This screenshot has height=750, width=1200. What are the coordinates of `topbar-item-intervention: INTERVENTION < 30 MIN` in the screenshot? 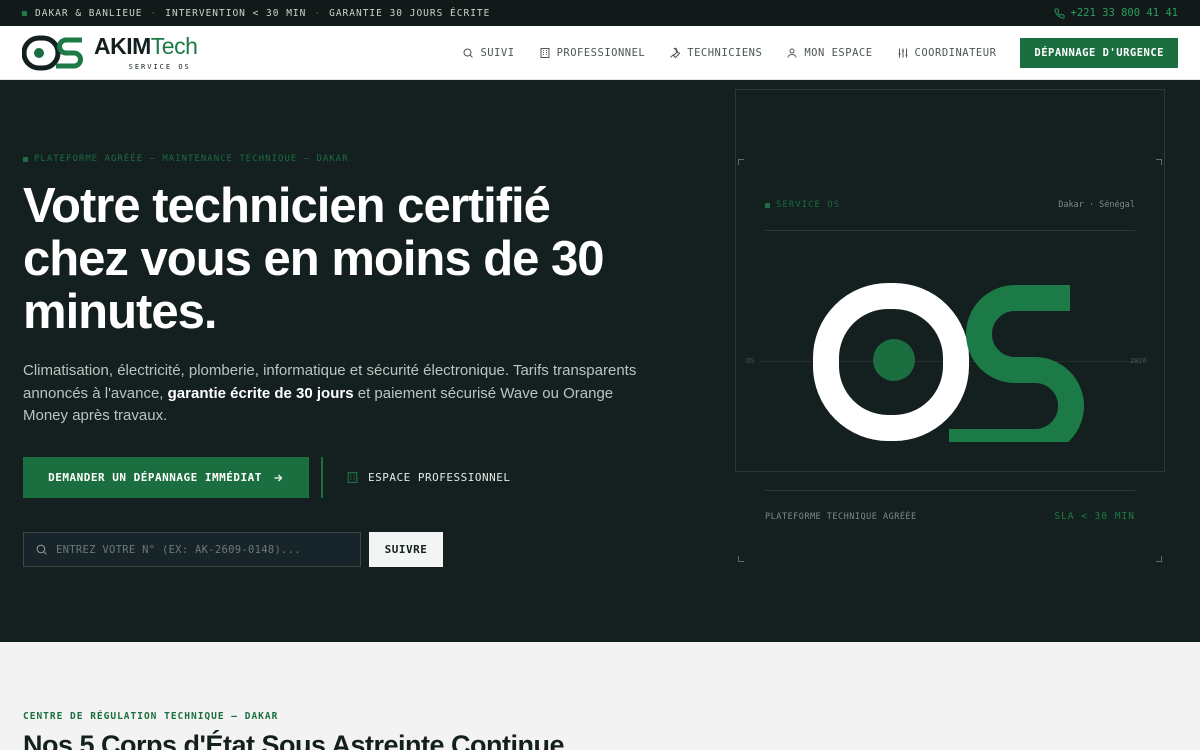 It's located at (236, 13).